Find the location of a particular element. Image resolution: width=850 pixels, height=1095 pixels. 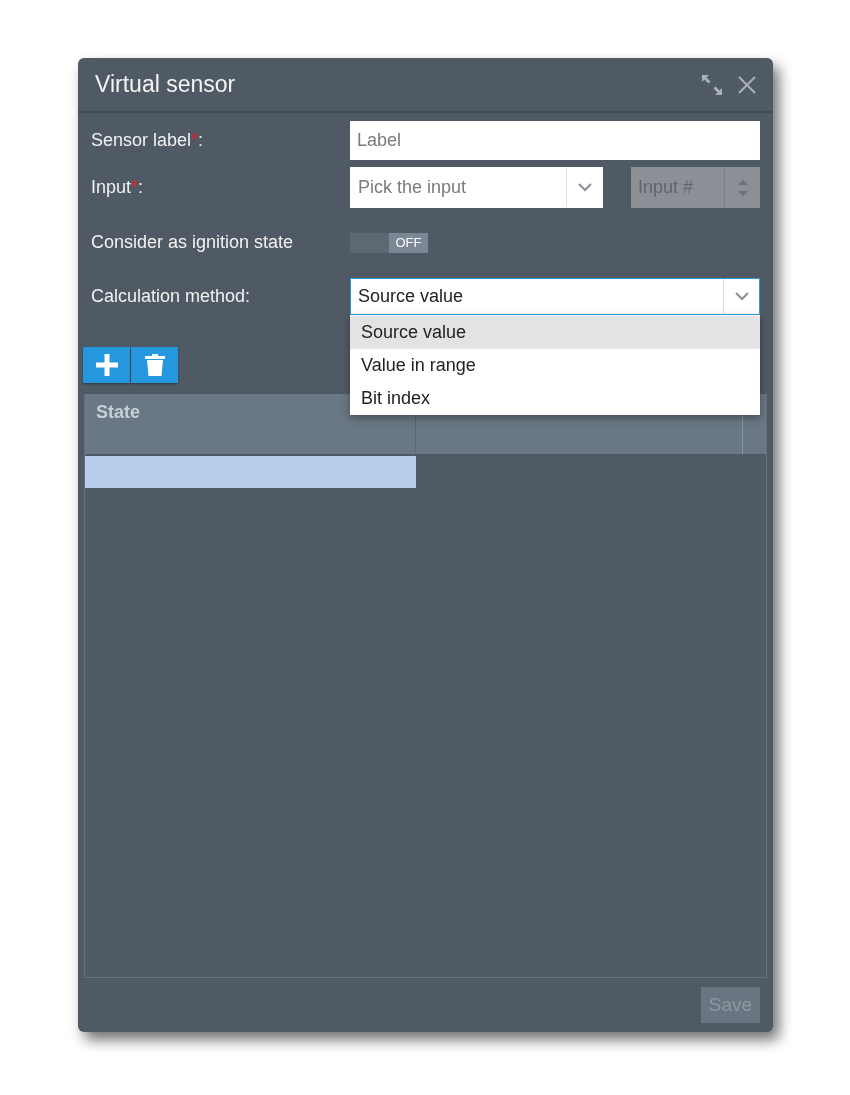

dropdown-field: Source value is located at coordinates (555, 296).